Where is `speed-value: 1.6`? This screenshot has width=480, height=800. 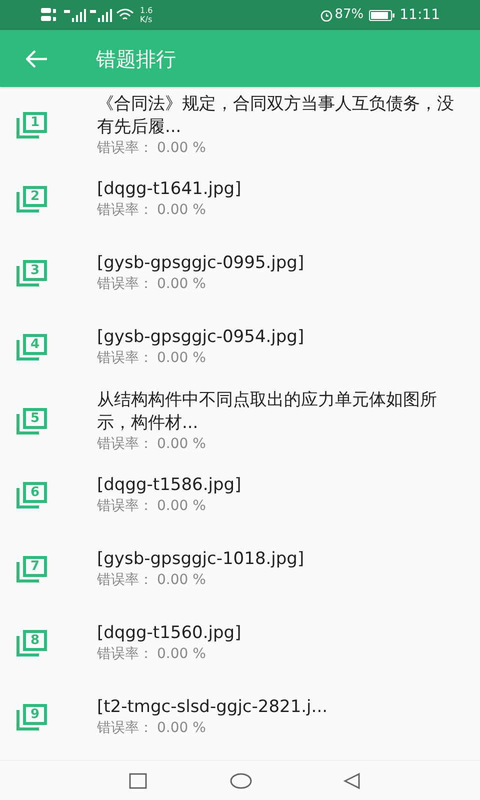 speed-value: 1.6 is located at coordinates (146, 10).